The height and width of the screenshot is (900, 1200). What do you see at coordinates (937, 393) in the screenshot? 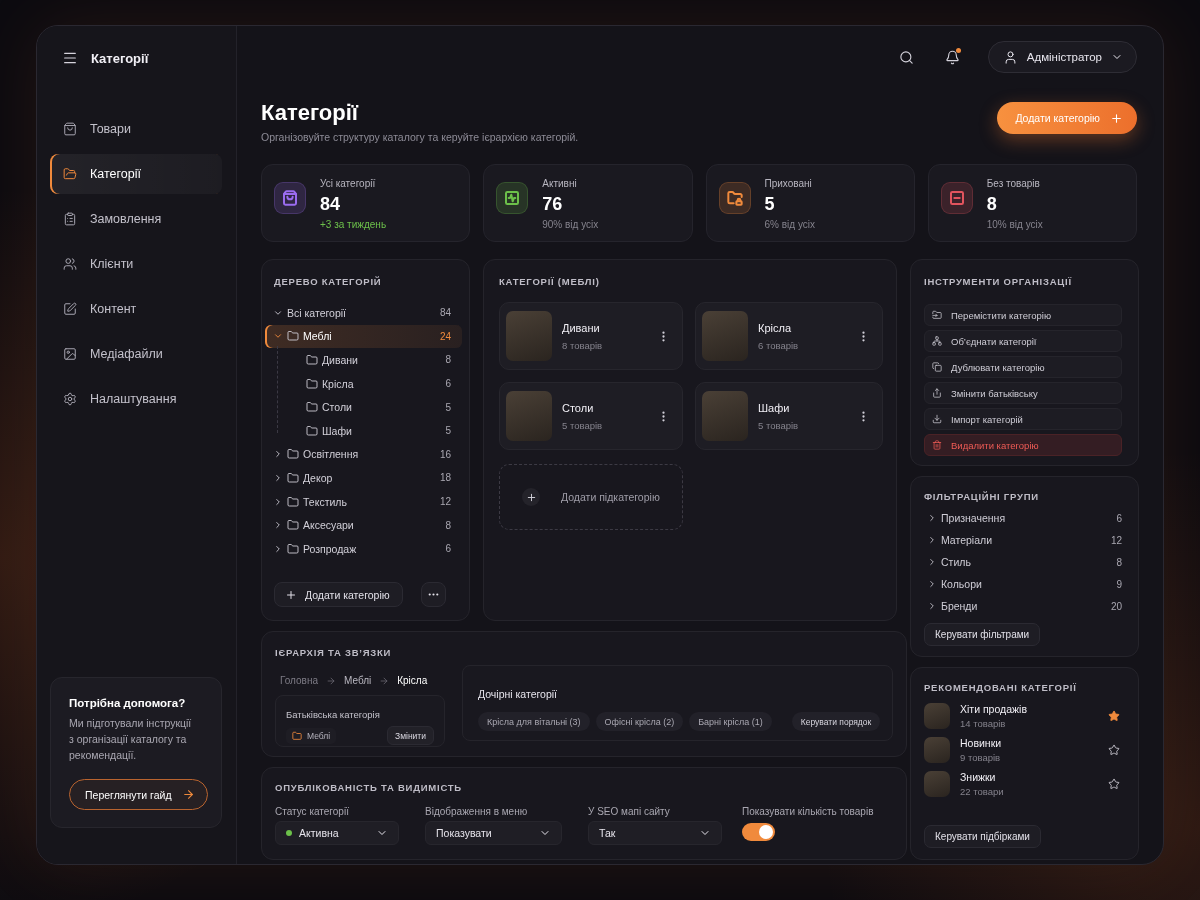
I see `upload-icon` at bounding box center [937, 393].